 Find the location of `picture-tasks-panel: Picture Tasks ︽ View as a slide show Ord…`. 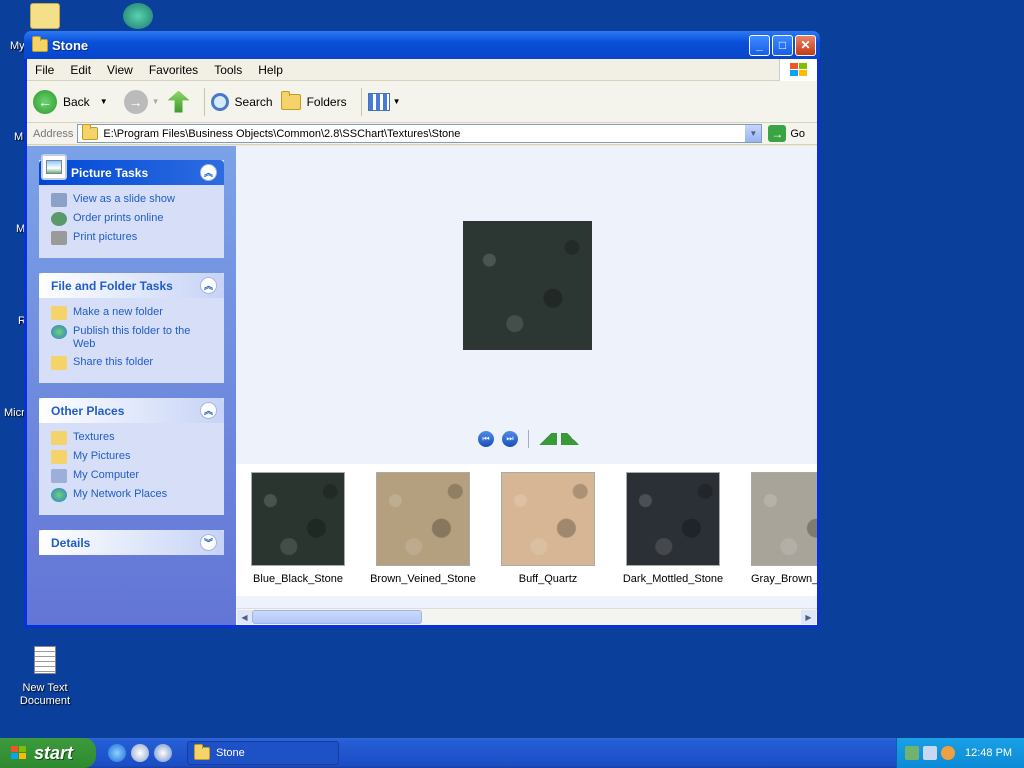

picture-tasks-panel: Picture Tasks ︽ View as a slide show Ord… is located at coordinates (131, 206).